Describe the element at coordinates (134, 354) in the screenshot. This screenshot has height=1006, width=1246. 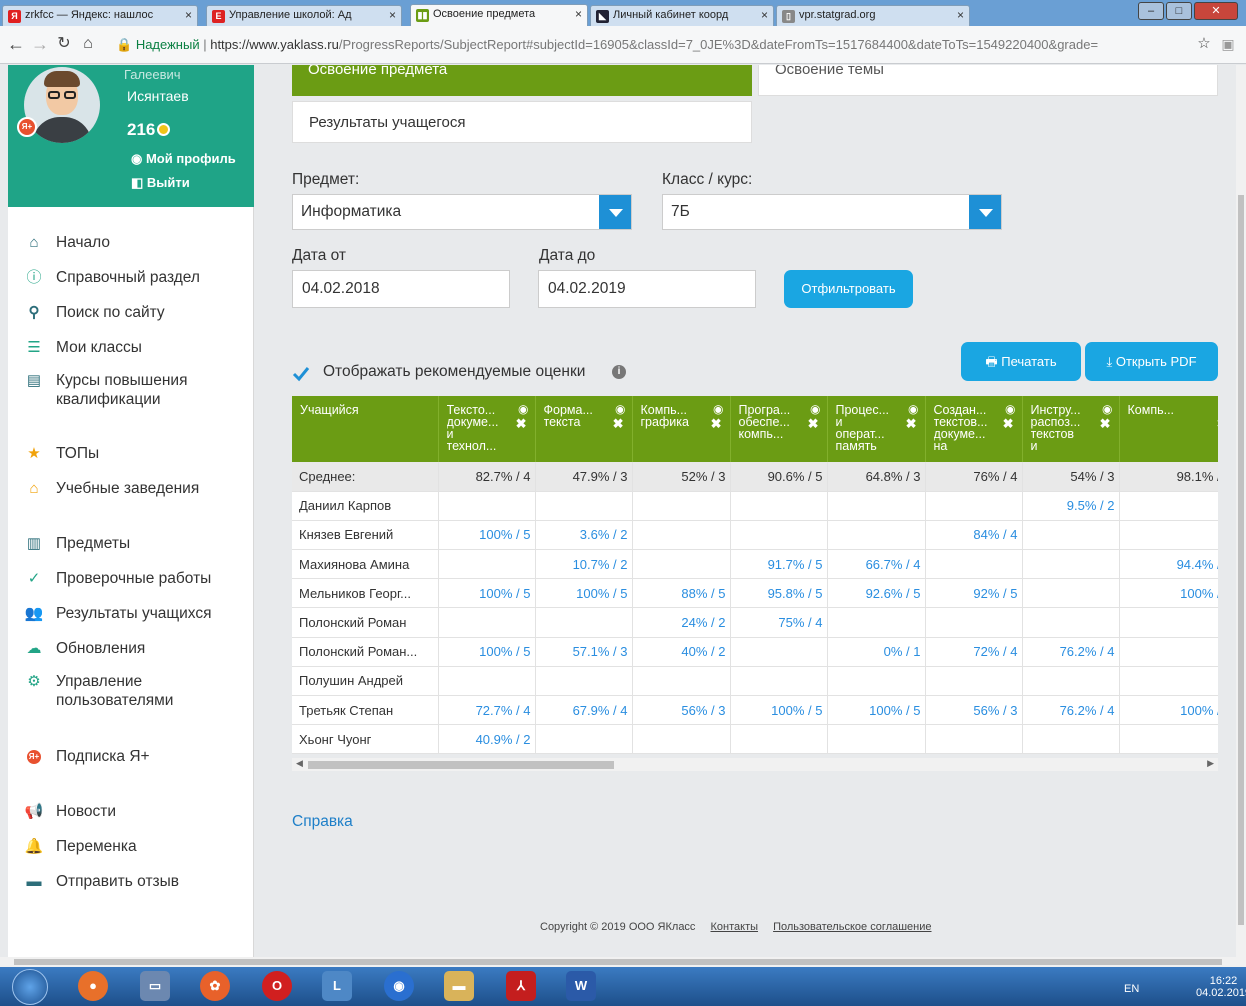
I see `sidebar-item-my-classes: ☰ Мои классы` at that location.